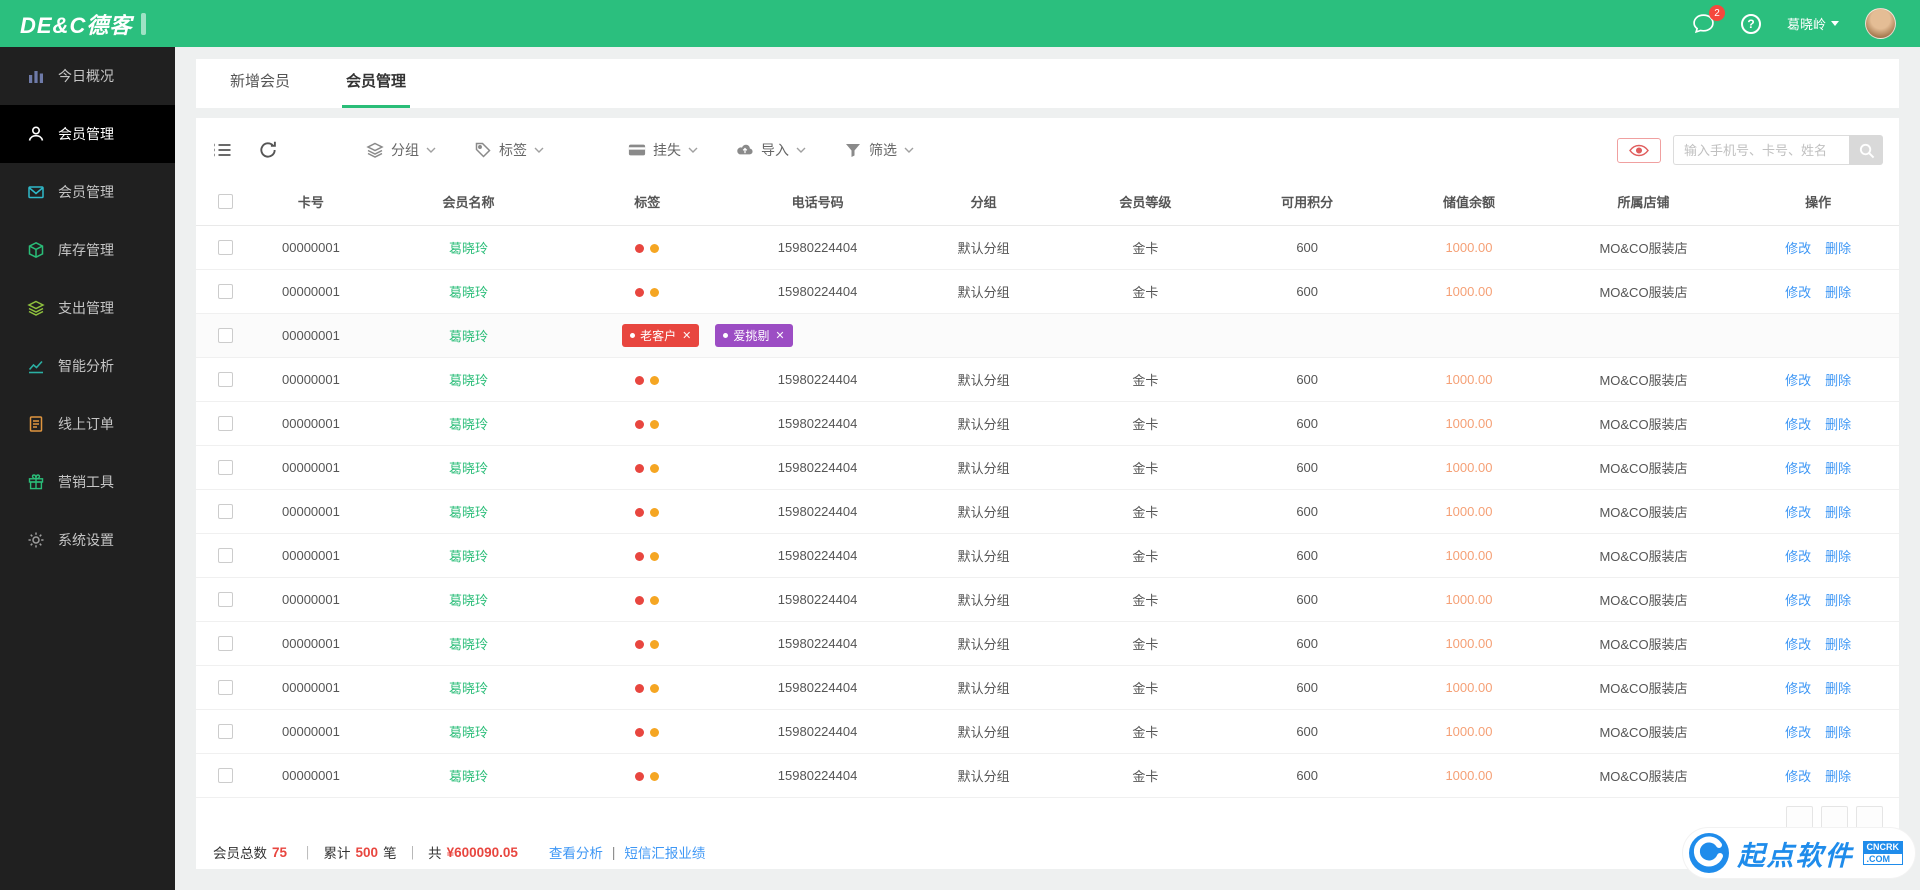  Describe the element at coordinates (1866, 150) in the screenshot. I see `search-button` at that location.